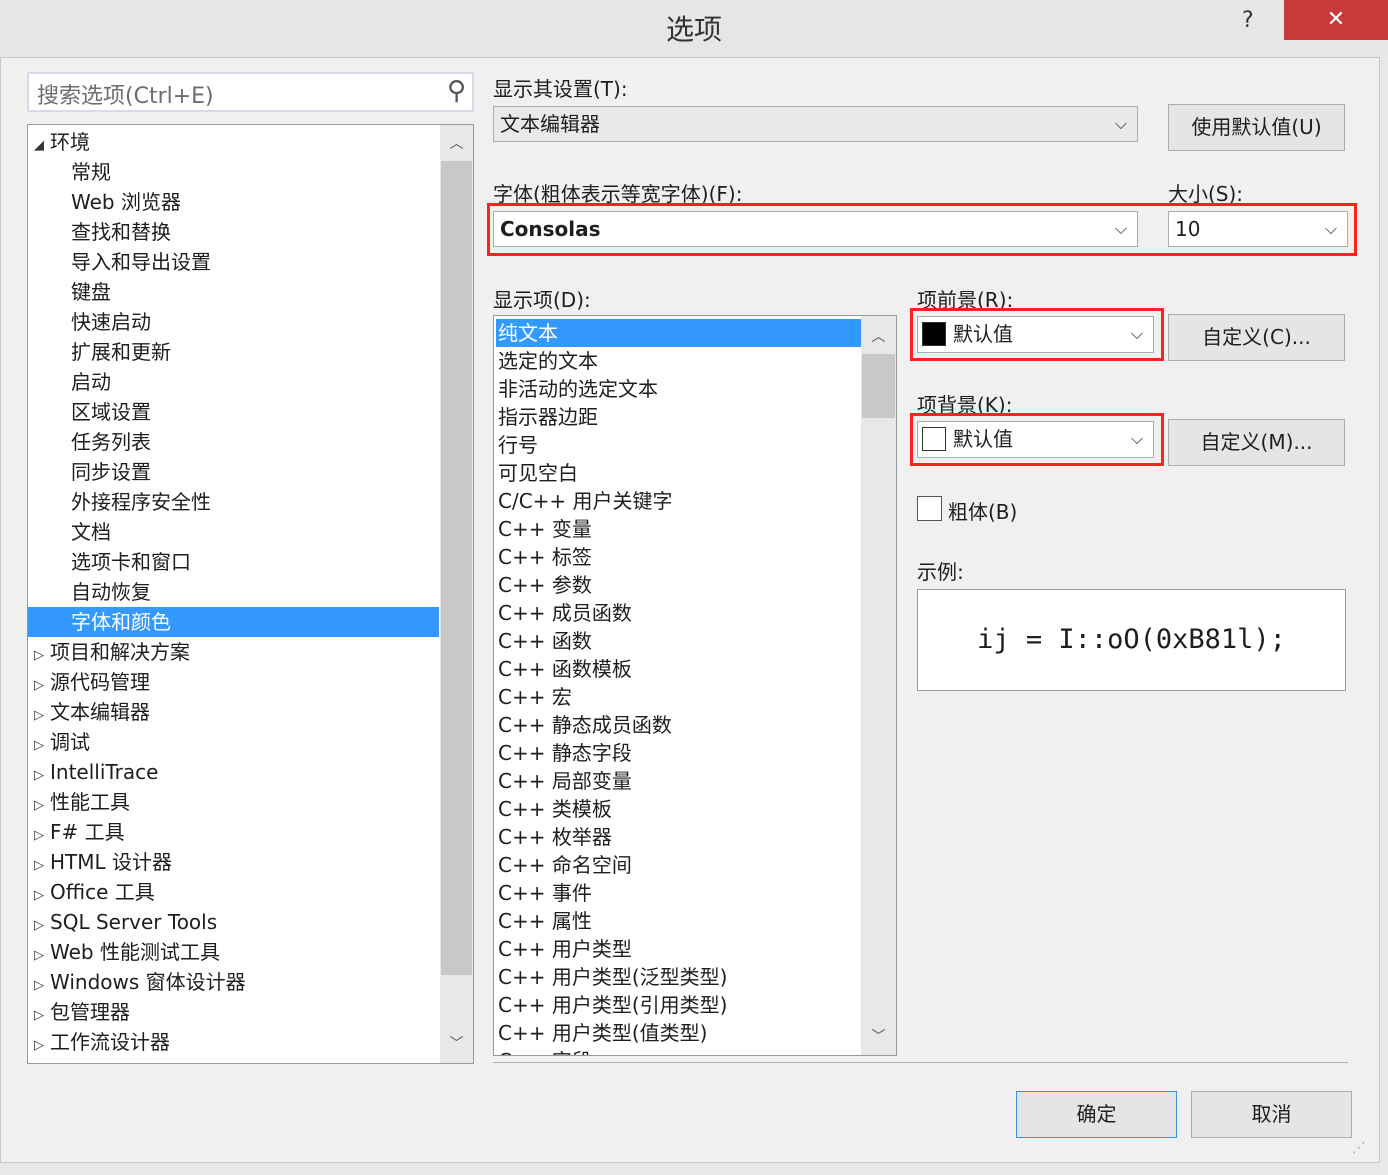 The width and height of the screenshot is (1388, 1175). What do you see at coordinates (233, 712) in the screenshot?
I see `tree-item: ▷ 文本编辑器` at bounding box center [233, 712].